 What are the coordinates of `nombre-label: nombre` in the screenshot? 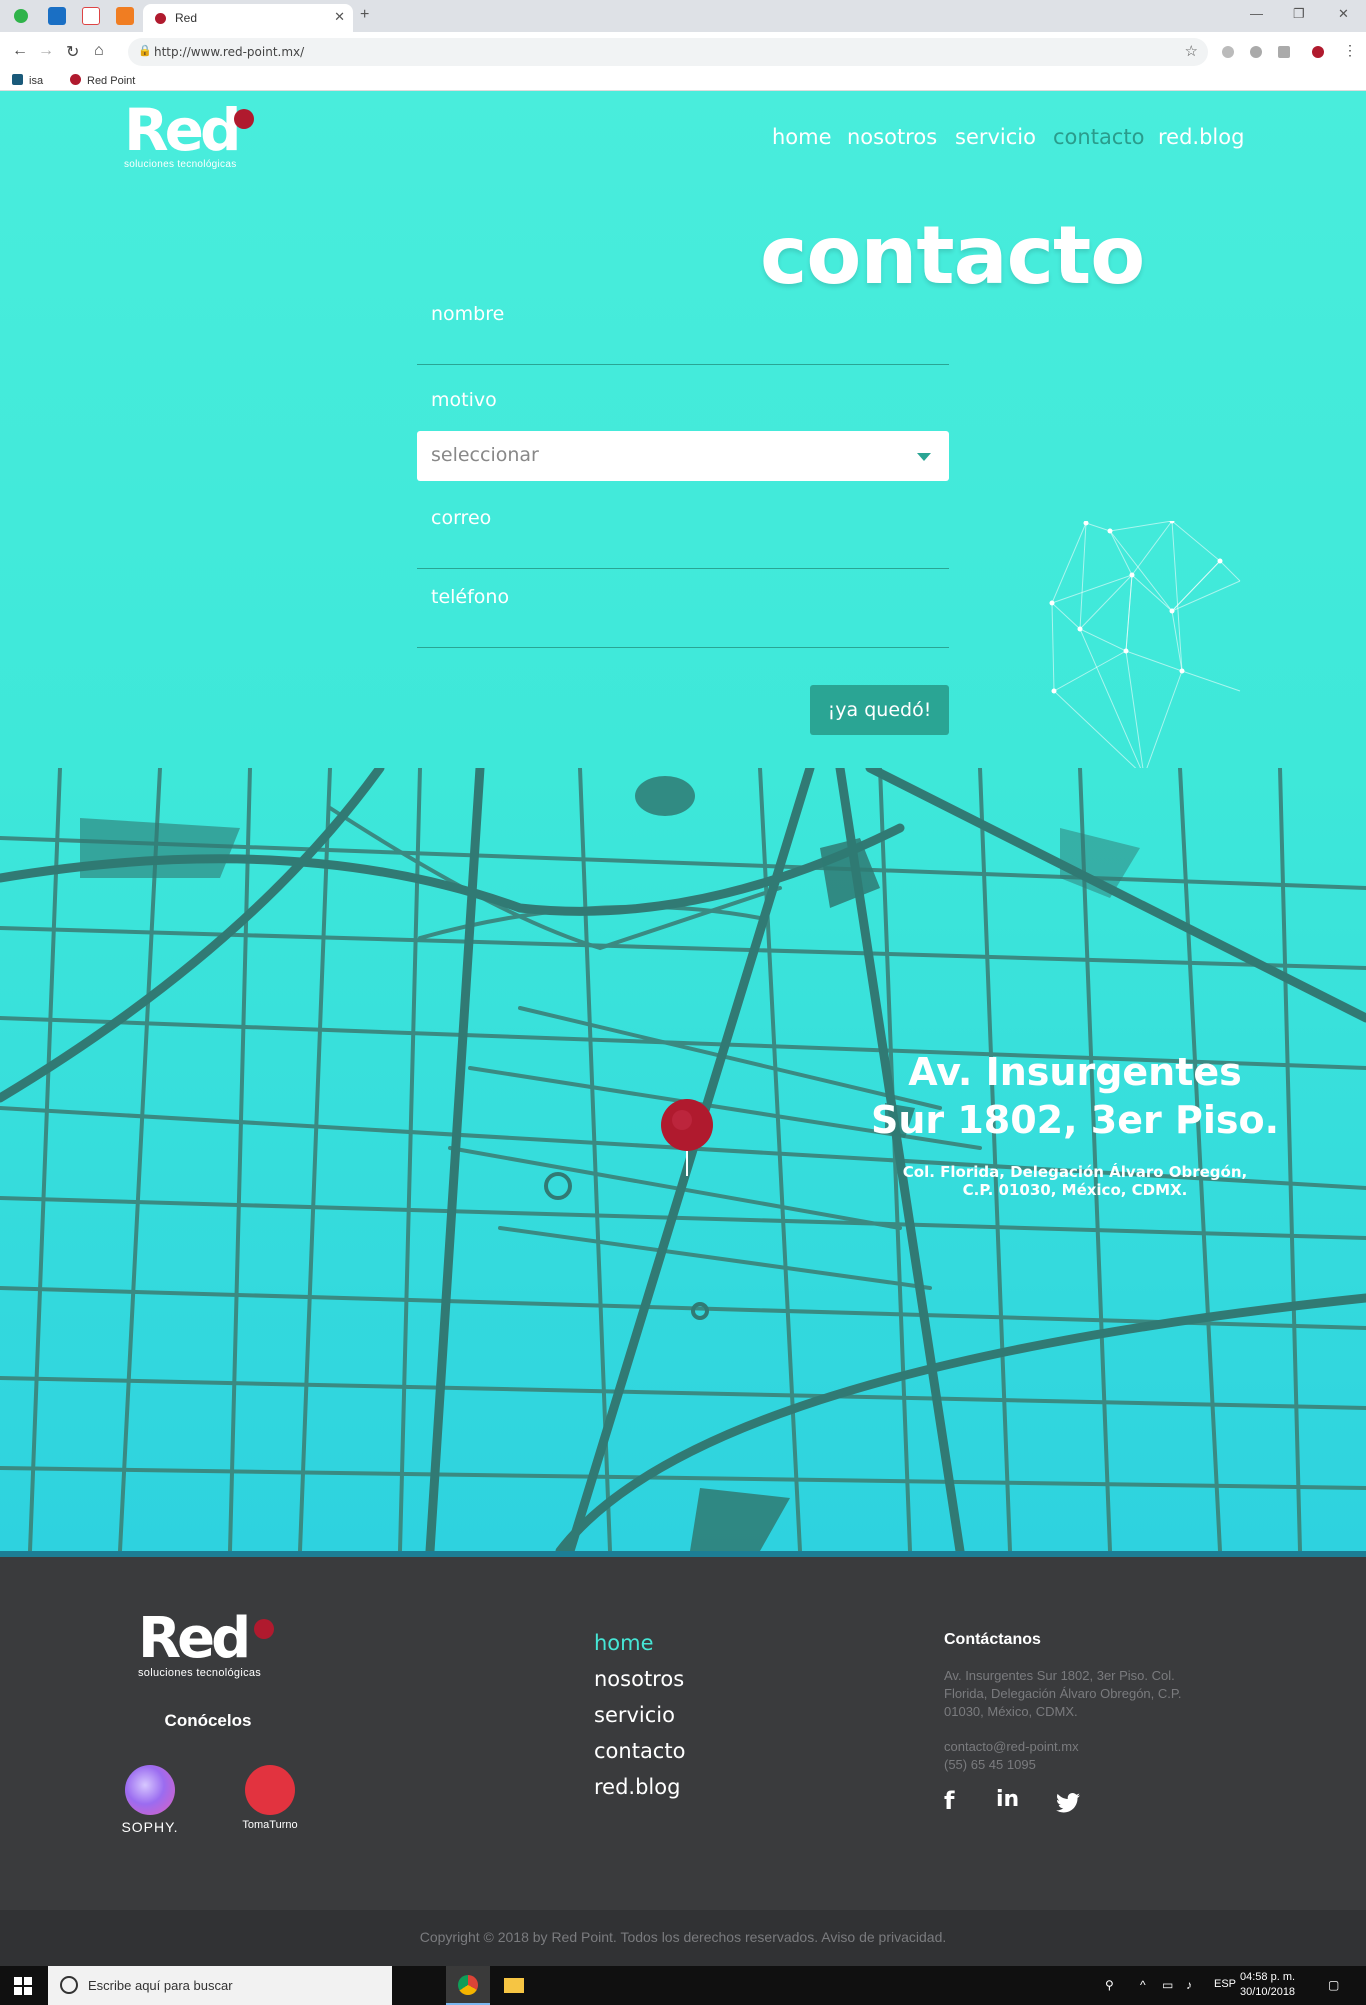 It's located at (468, 314).